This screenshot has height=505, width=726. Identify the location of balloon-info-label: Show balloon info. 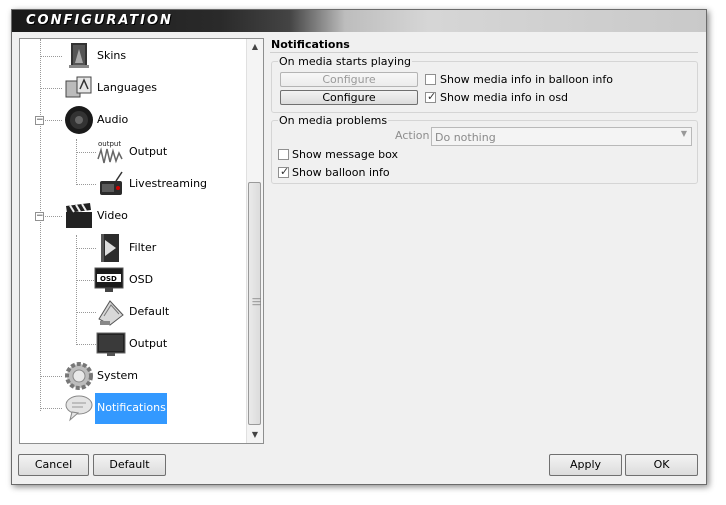
(341, 172).